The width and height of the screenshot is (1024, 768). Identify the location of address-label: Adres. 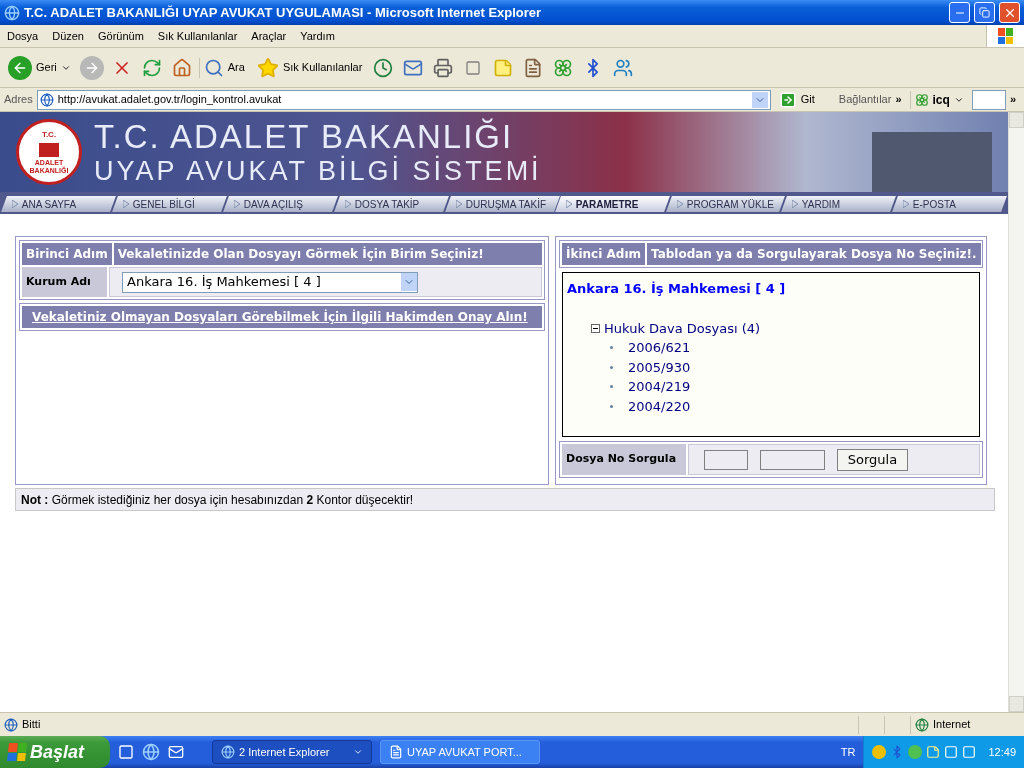
(18, 100).